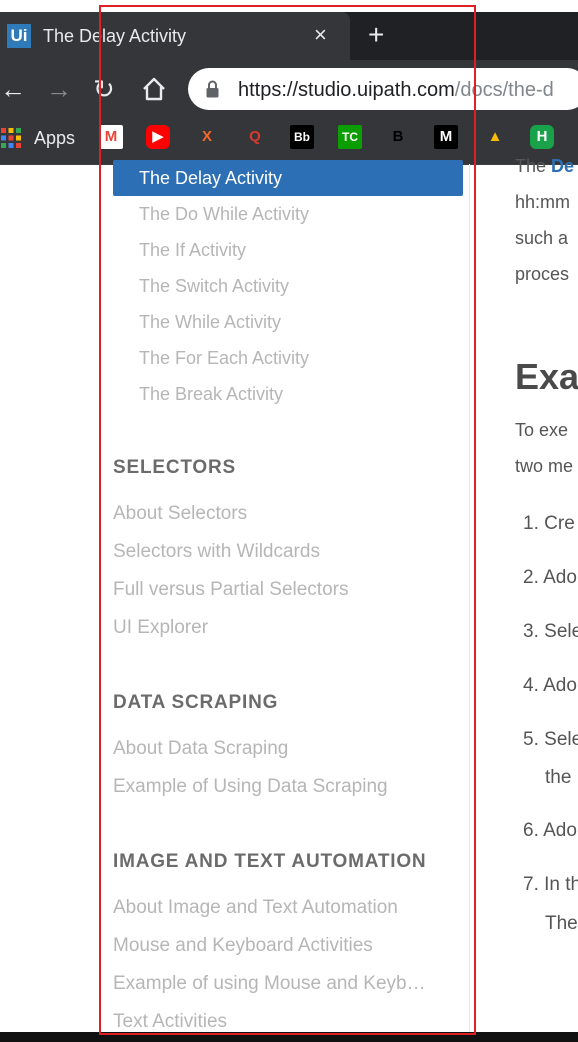  Describe the element at coordinates (558, 777) in the screenshot. I see `step-5-continuation: the` at that location.